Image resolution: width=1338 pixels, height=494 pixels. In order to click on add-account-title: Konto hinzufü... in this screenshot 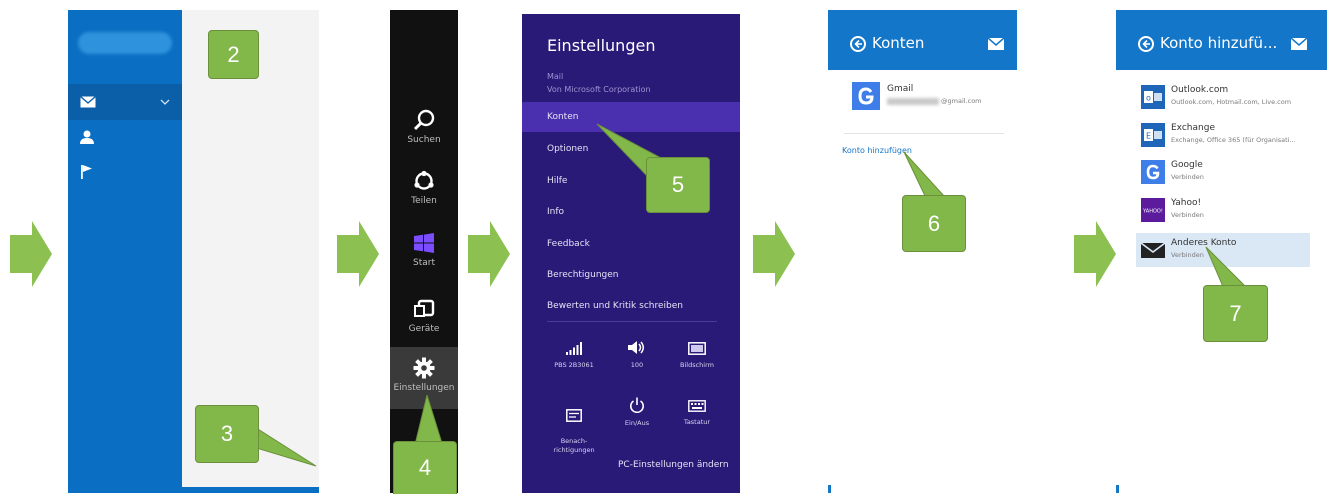, I will do `click(1219, 43)`.